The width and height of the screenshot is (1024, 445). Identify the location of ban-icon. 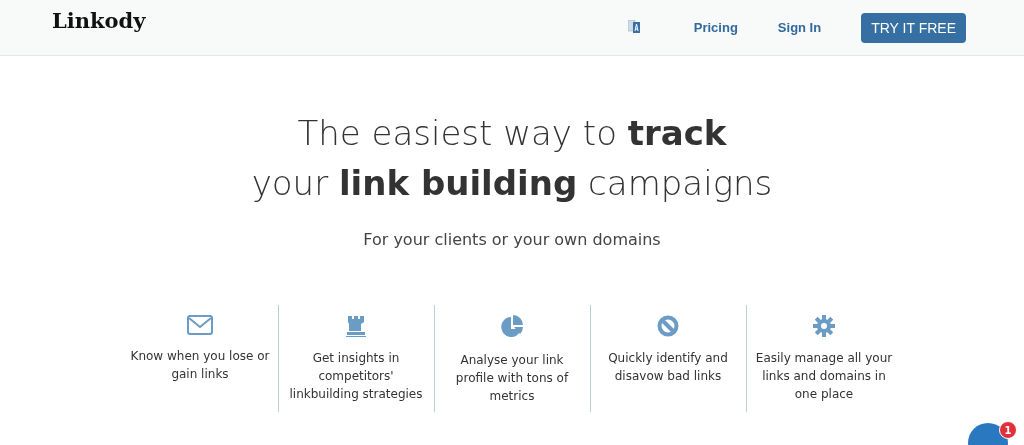
(668, 326).